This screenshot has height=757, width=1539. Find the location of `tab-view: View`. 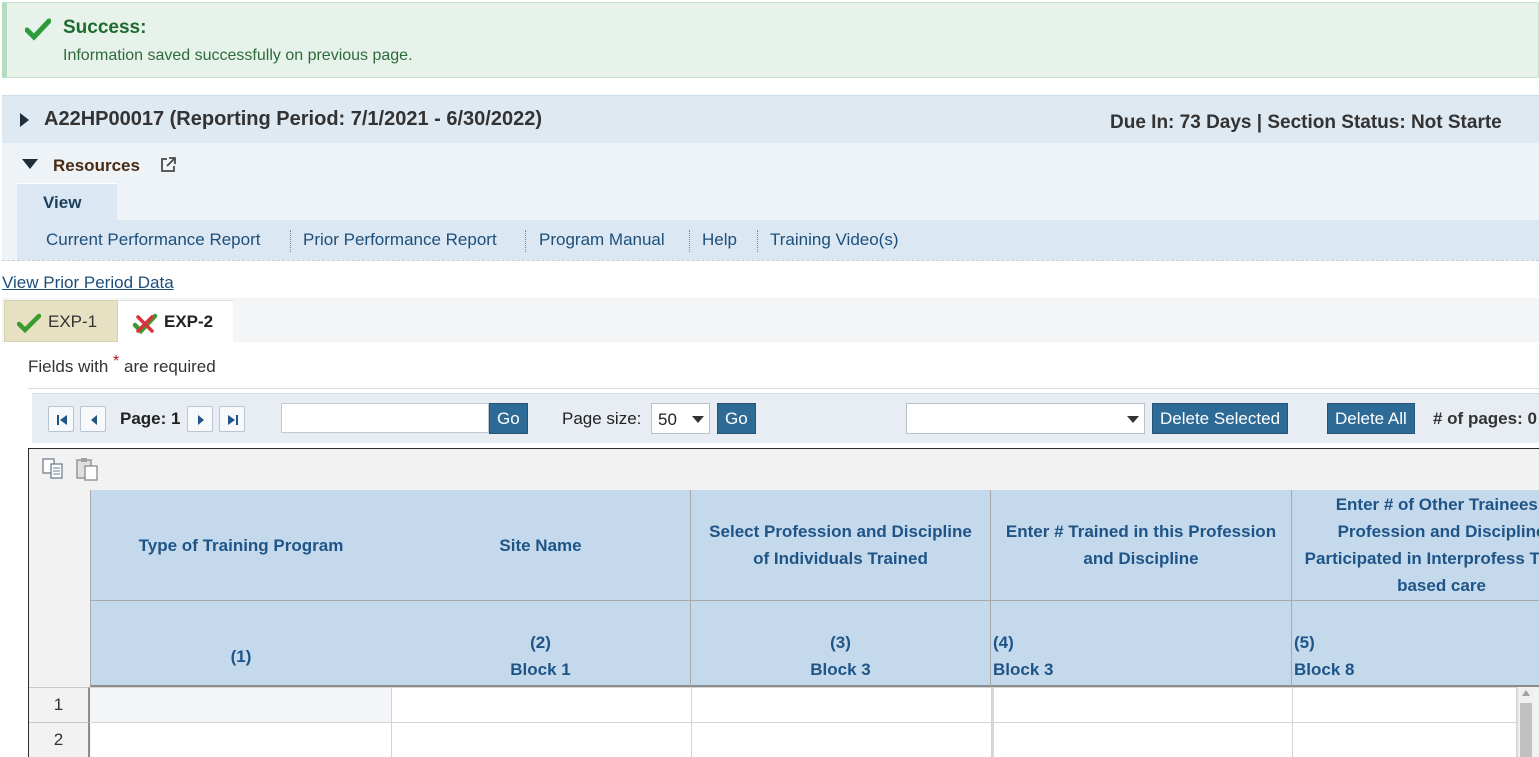

tab-view: View is located at coordinates (67, 201).